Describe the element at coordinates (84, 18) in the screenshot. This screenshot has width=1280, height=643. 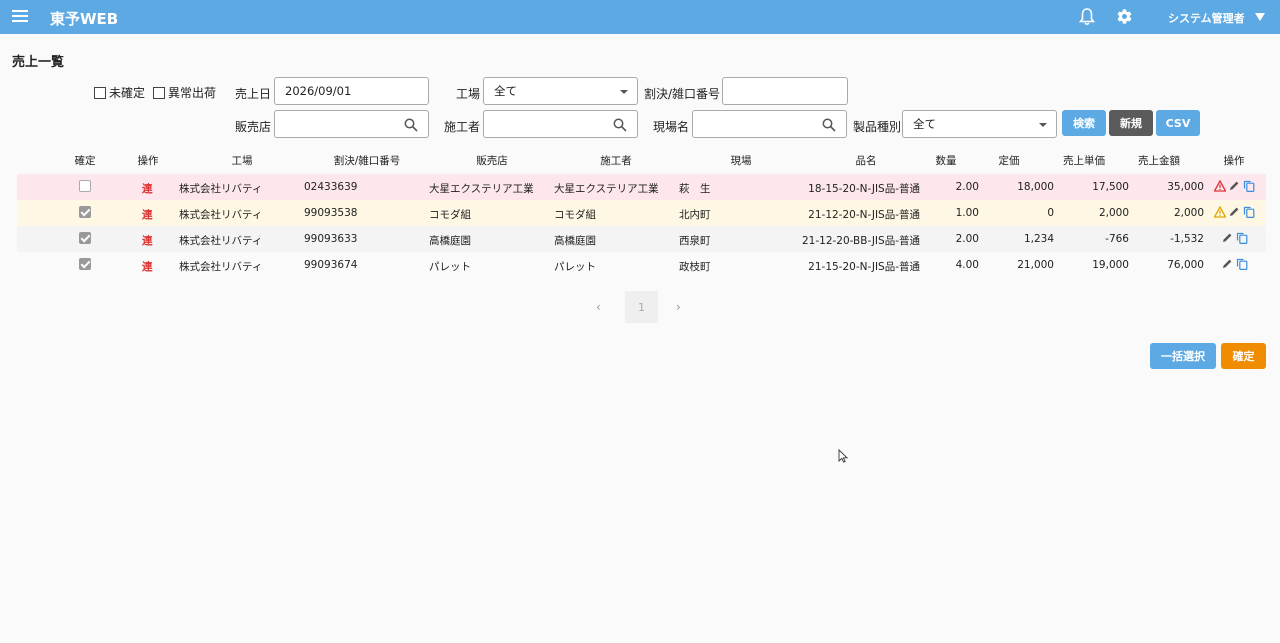
I see `app-title: 東予WEB` at that location.